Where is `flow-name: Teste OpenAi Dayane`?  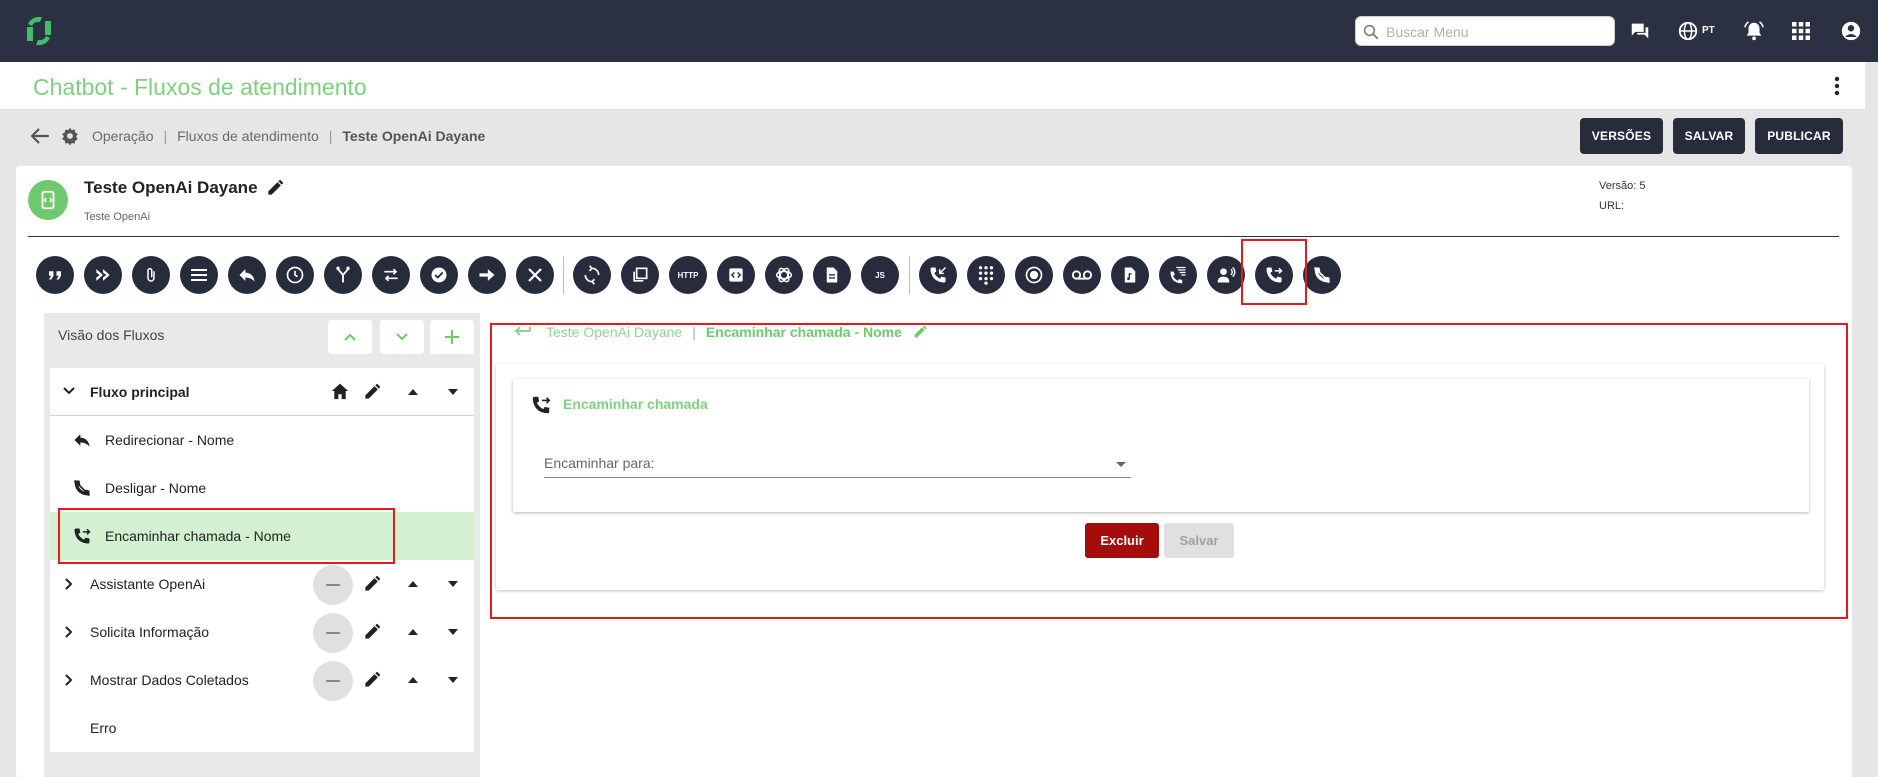
flow-name: Teste OpenAi Dayane is located at coordinates (171, 187).